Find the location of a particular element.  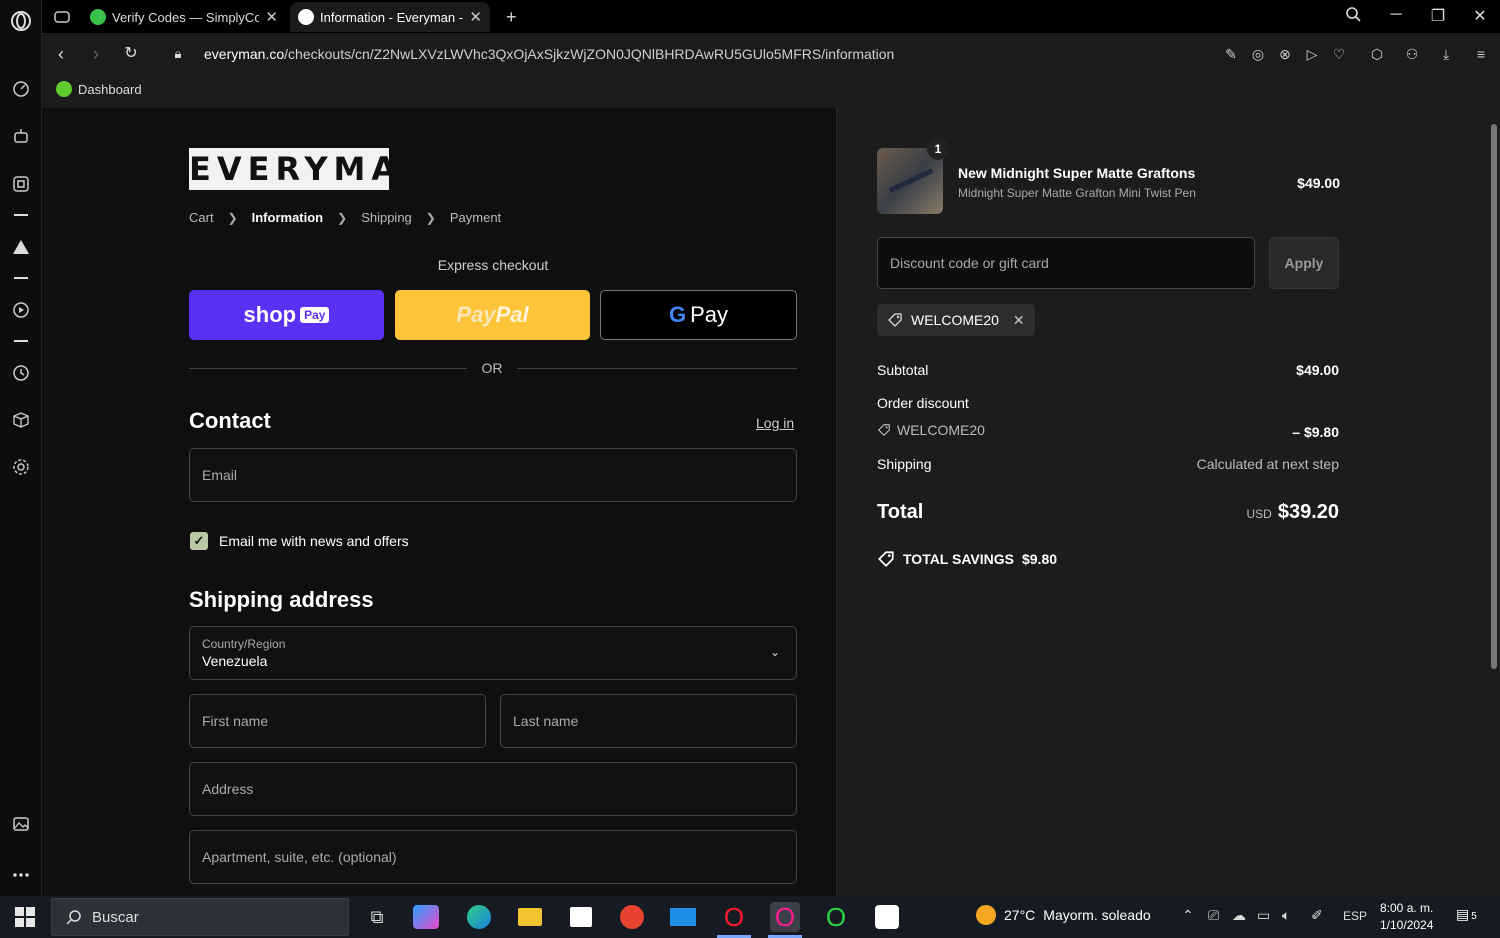

more-options-icon is located at coordinates (21, 875).